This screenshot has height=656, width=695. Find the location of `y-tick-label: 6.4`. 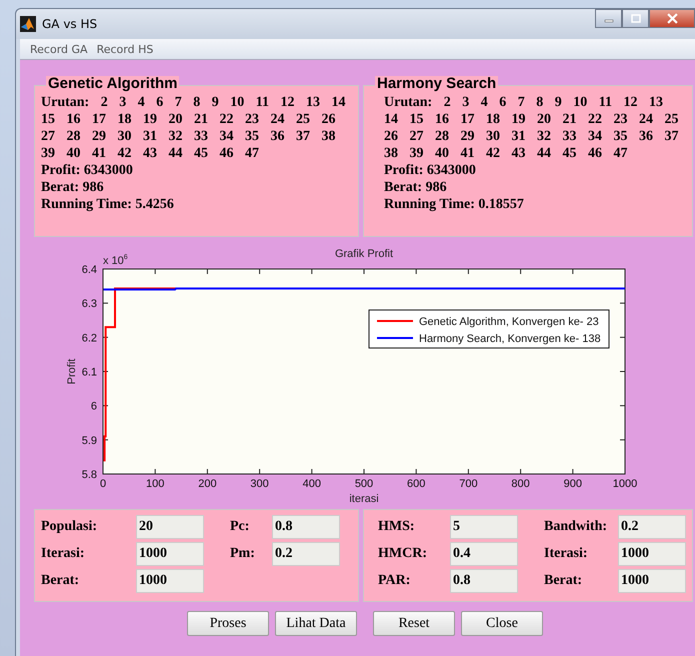

y-tick-label: 6.4 is located at coordinates (89, 270).